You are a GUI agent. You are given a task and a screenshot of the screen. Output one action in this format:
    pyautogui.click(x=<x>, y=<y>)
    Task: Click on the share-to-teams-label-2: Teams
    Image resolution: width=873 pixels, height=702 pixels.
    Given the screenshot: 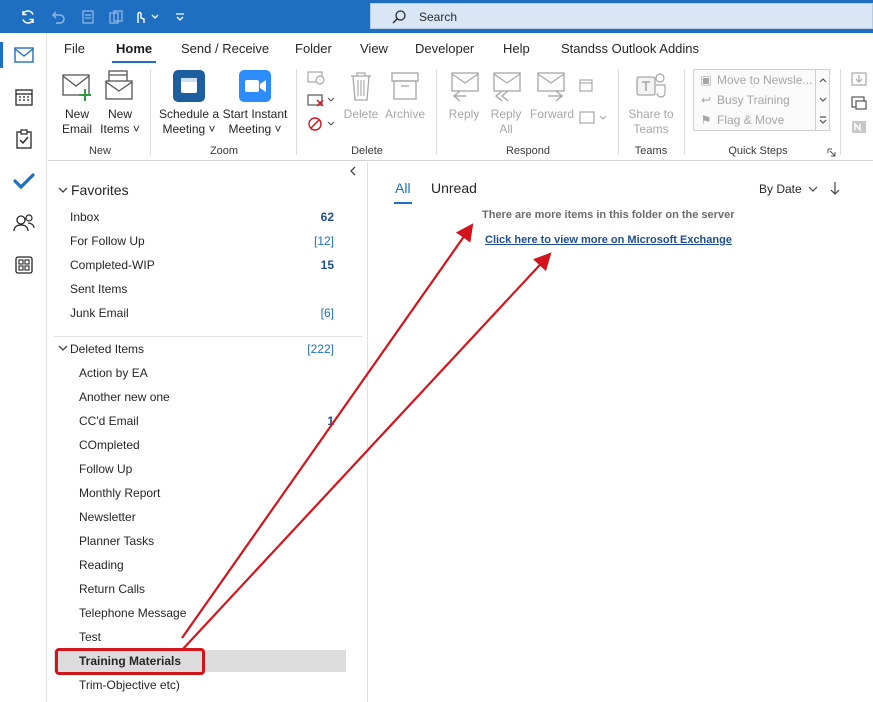 What is the action you would take?
    pyautogui.click(x=651, y=129)
    